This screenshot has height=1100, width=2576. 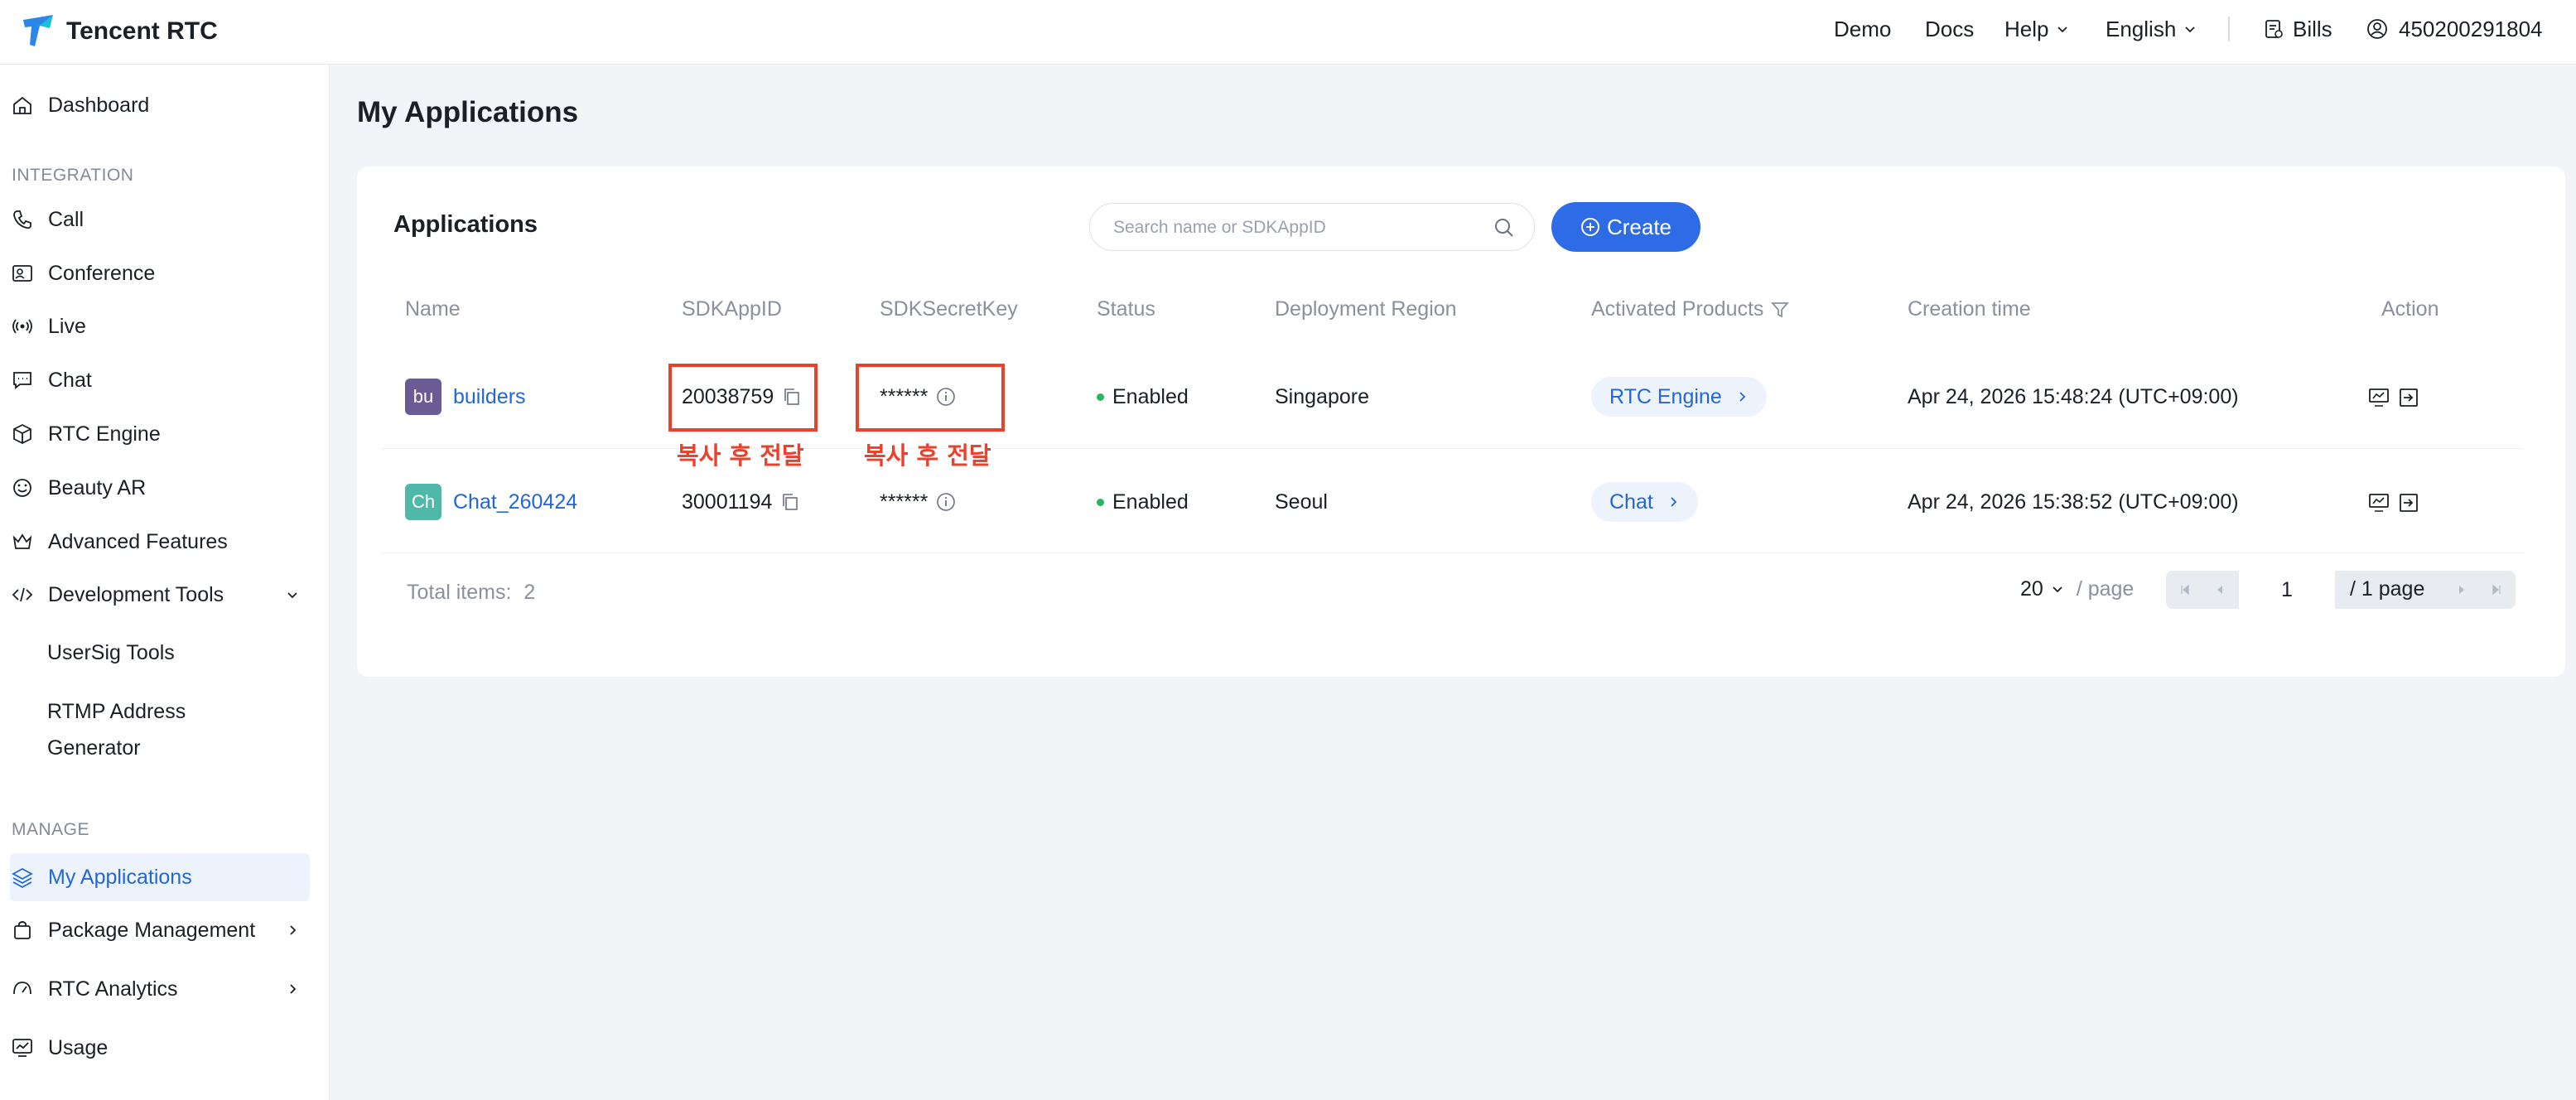 What do you see at coordinates (1969, 309) in the screenshot?
I see `column-header-creation-time: Creation time` at bounding box center [1969, 309].